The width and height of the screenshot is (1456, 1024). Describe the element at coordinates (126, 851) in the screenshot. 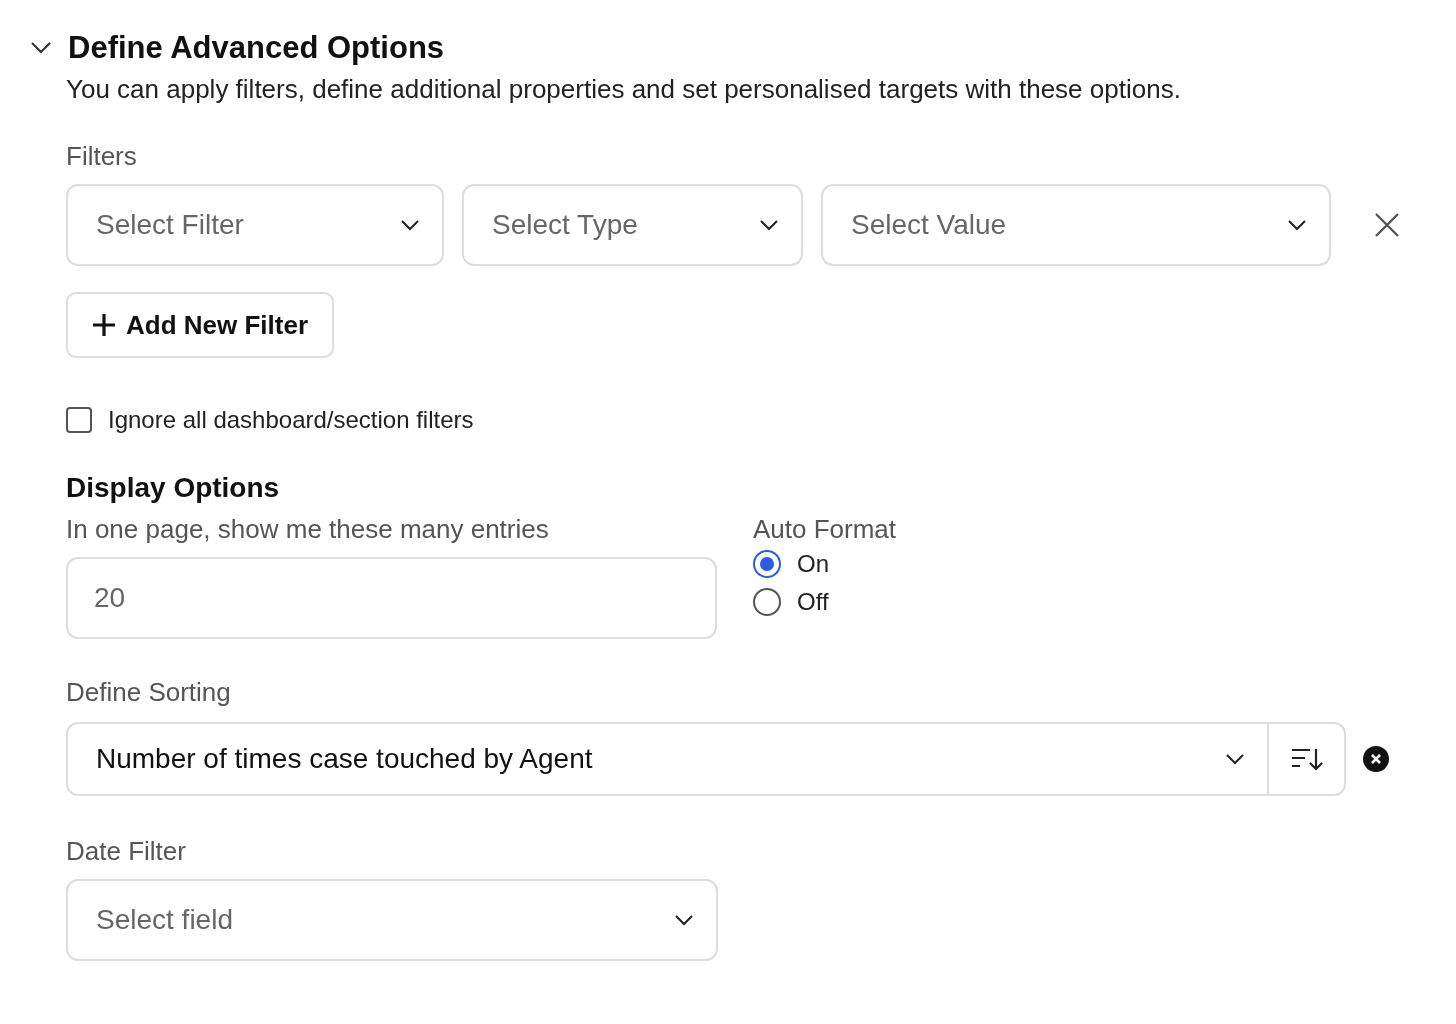

I see `date-filter-label: Date Filter` at that location.